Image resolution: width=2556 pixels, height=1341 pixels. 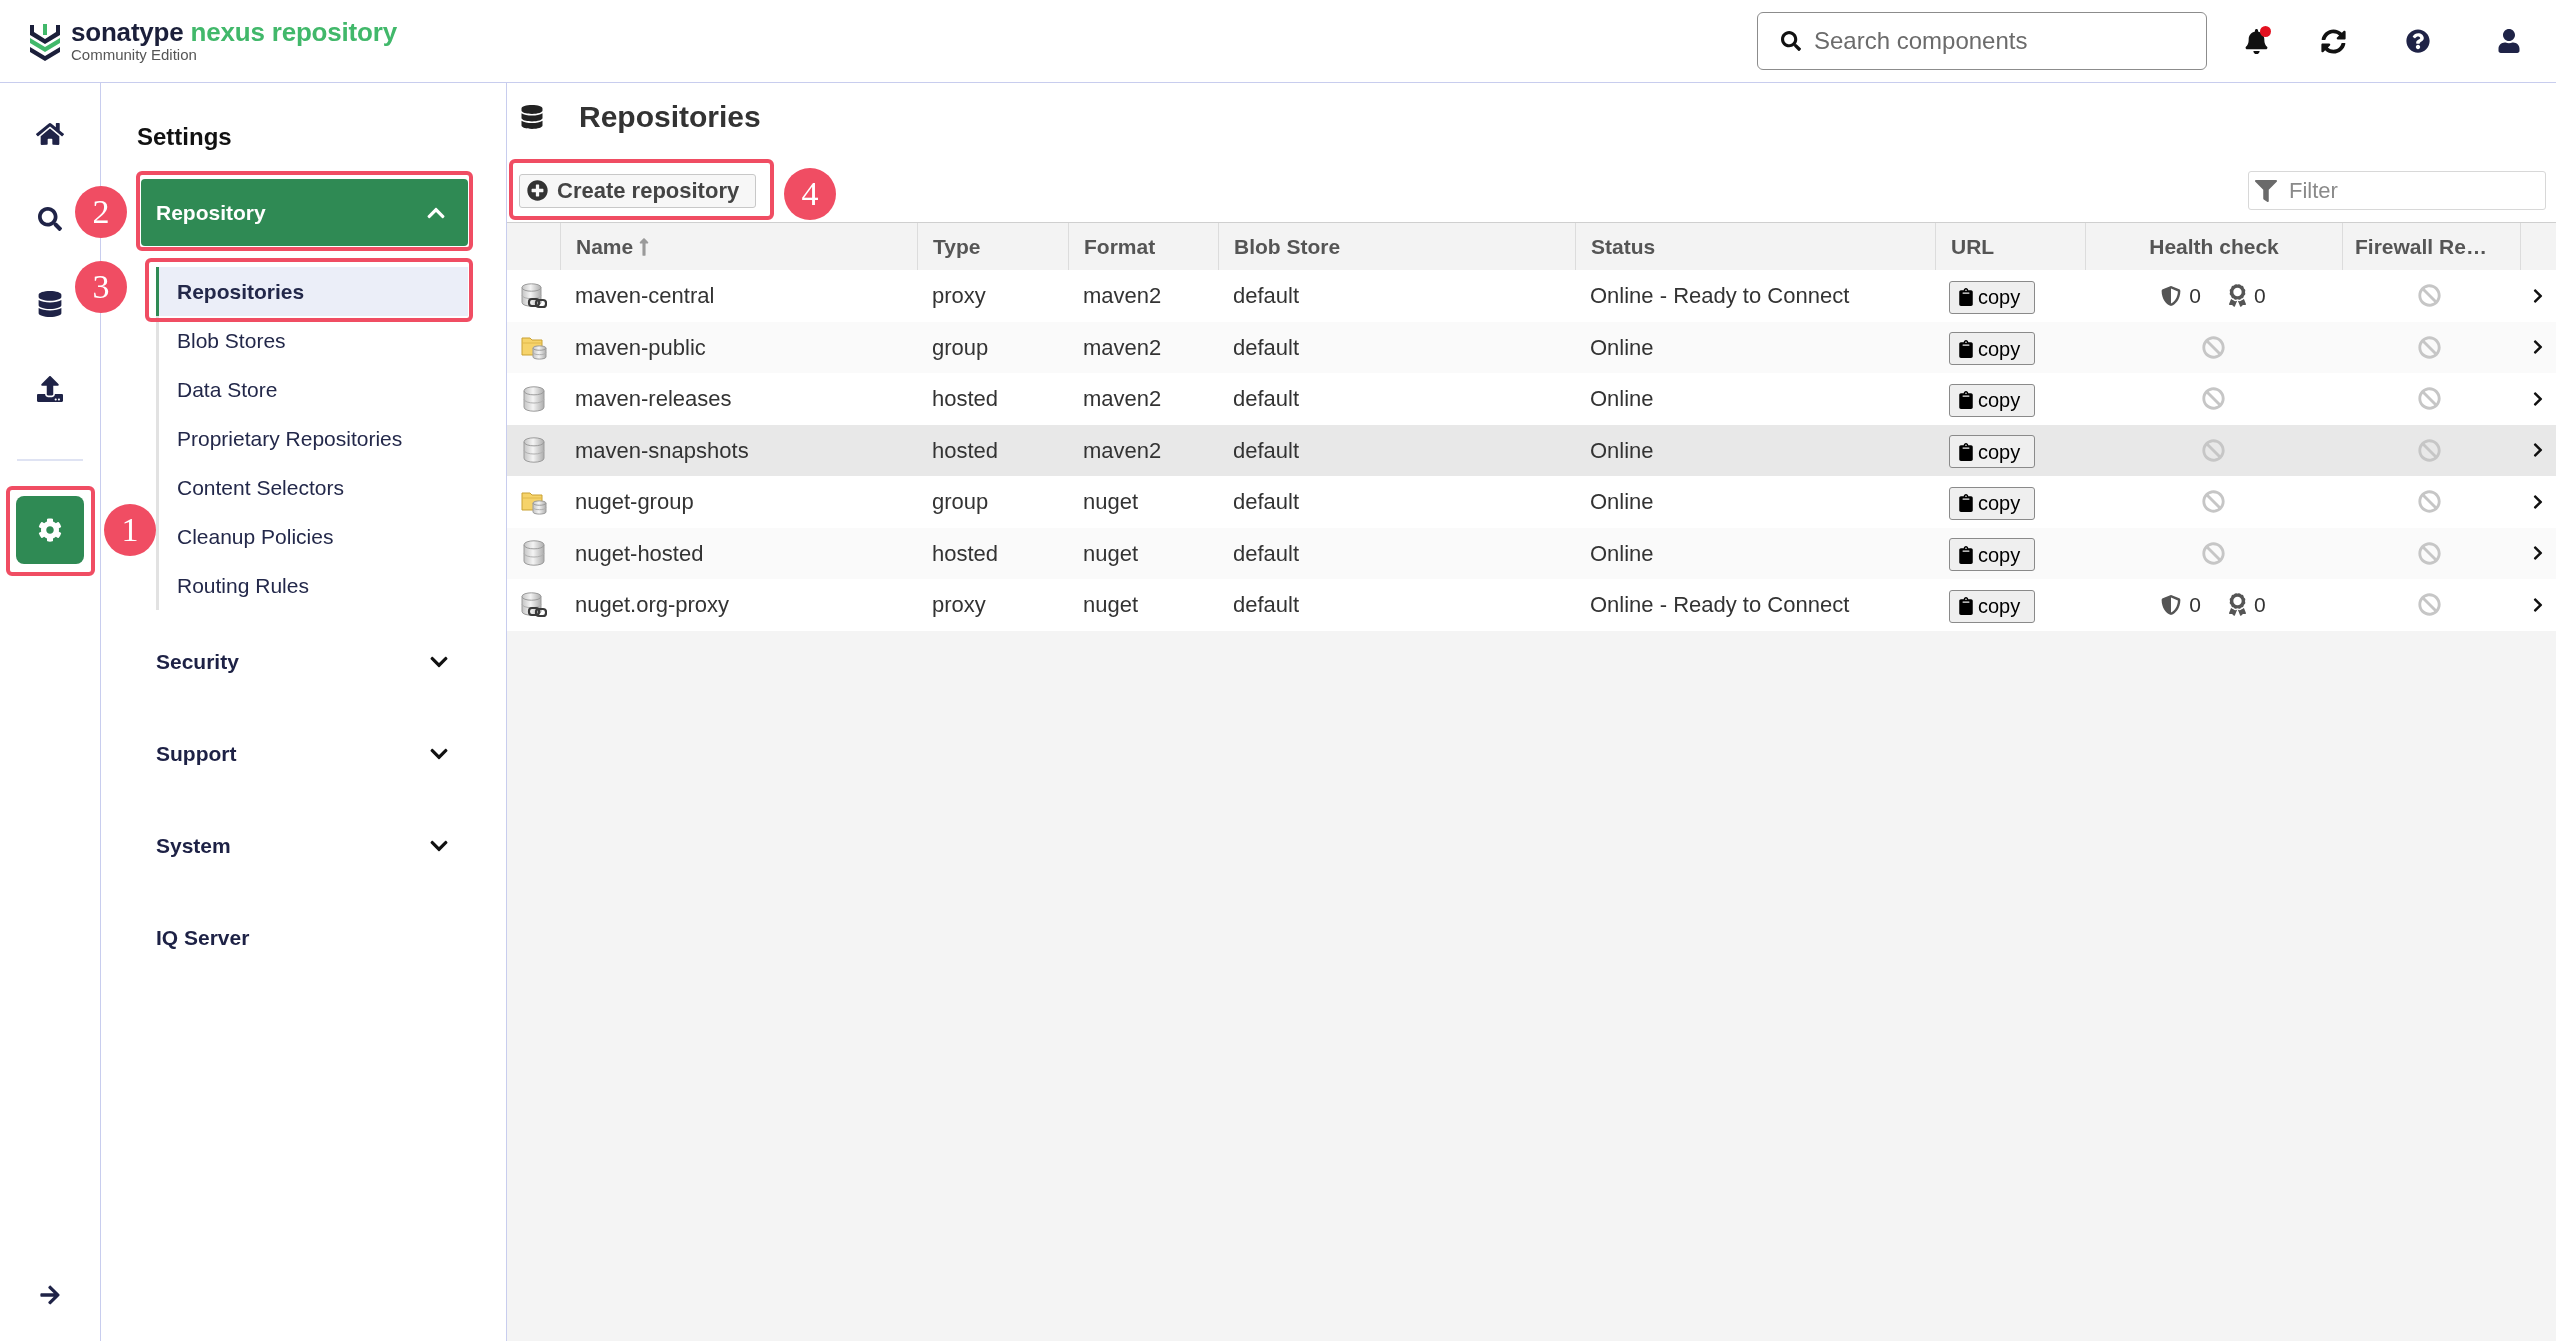 What do you see at coordinates (637, 190) in the screenshot?
I see `create-repository-button: Create repository` at bounding box center [637, 190].